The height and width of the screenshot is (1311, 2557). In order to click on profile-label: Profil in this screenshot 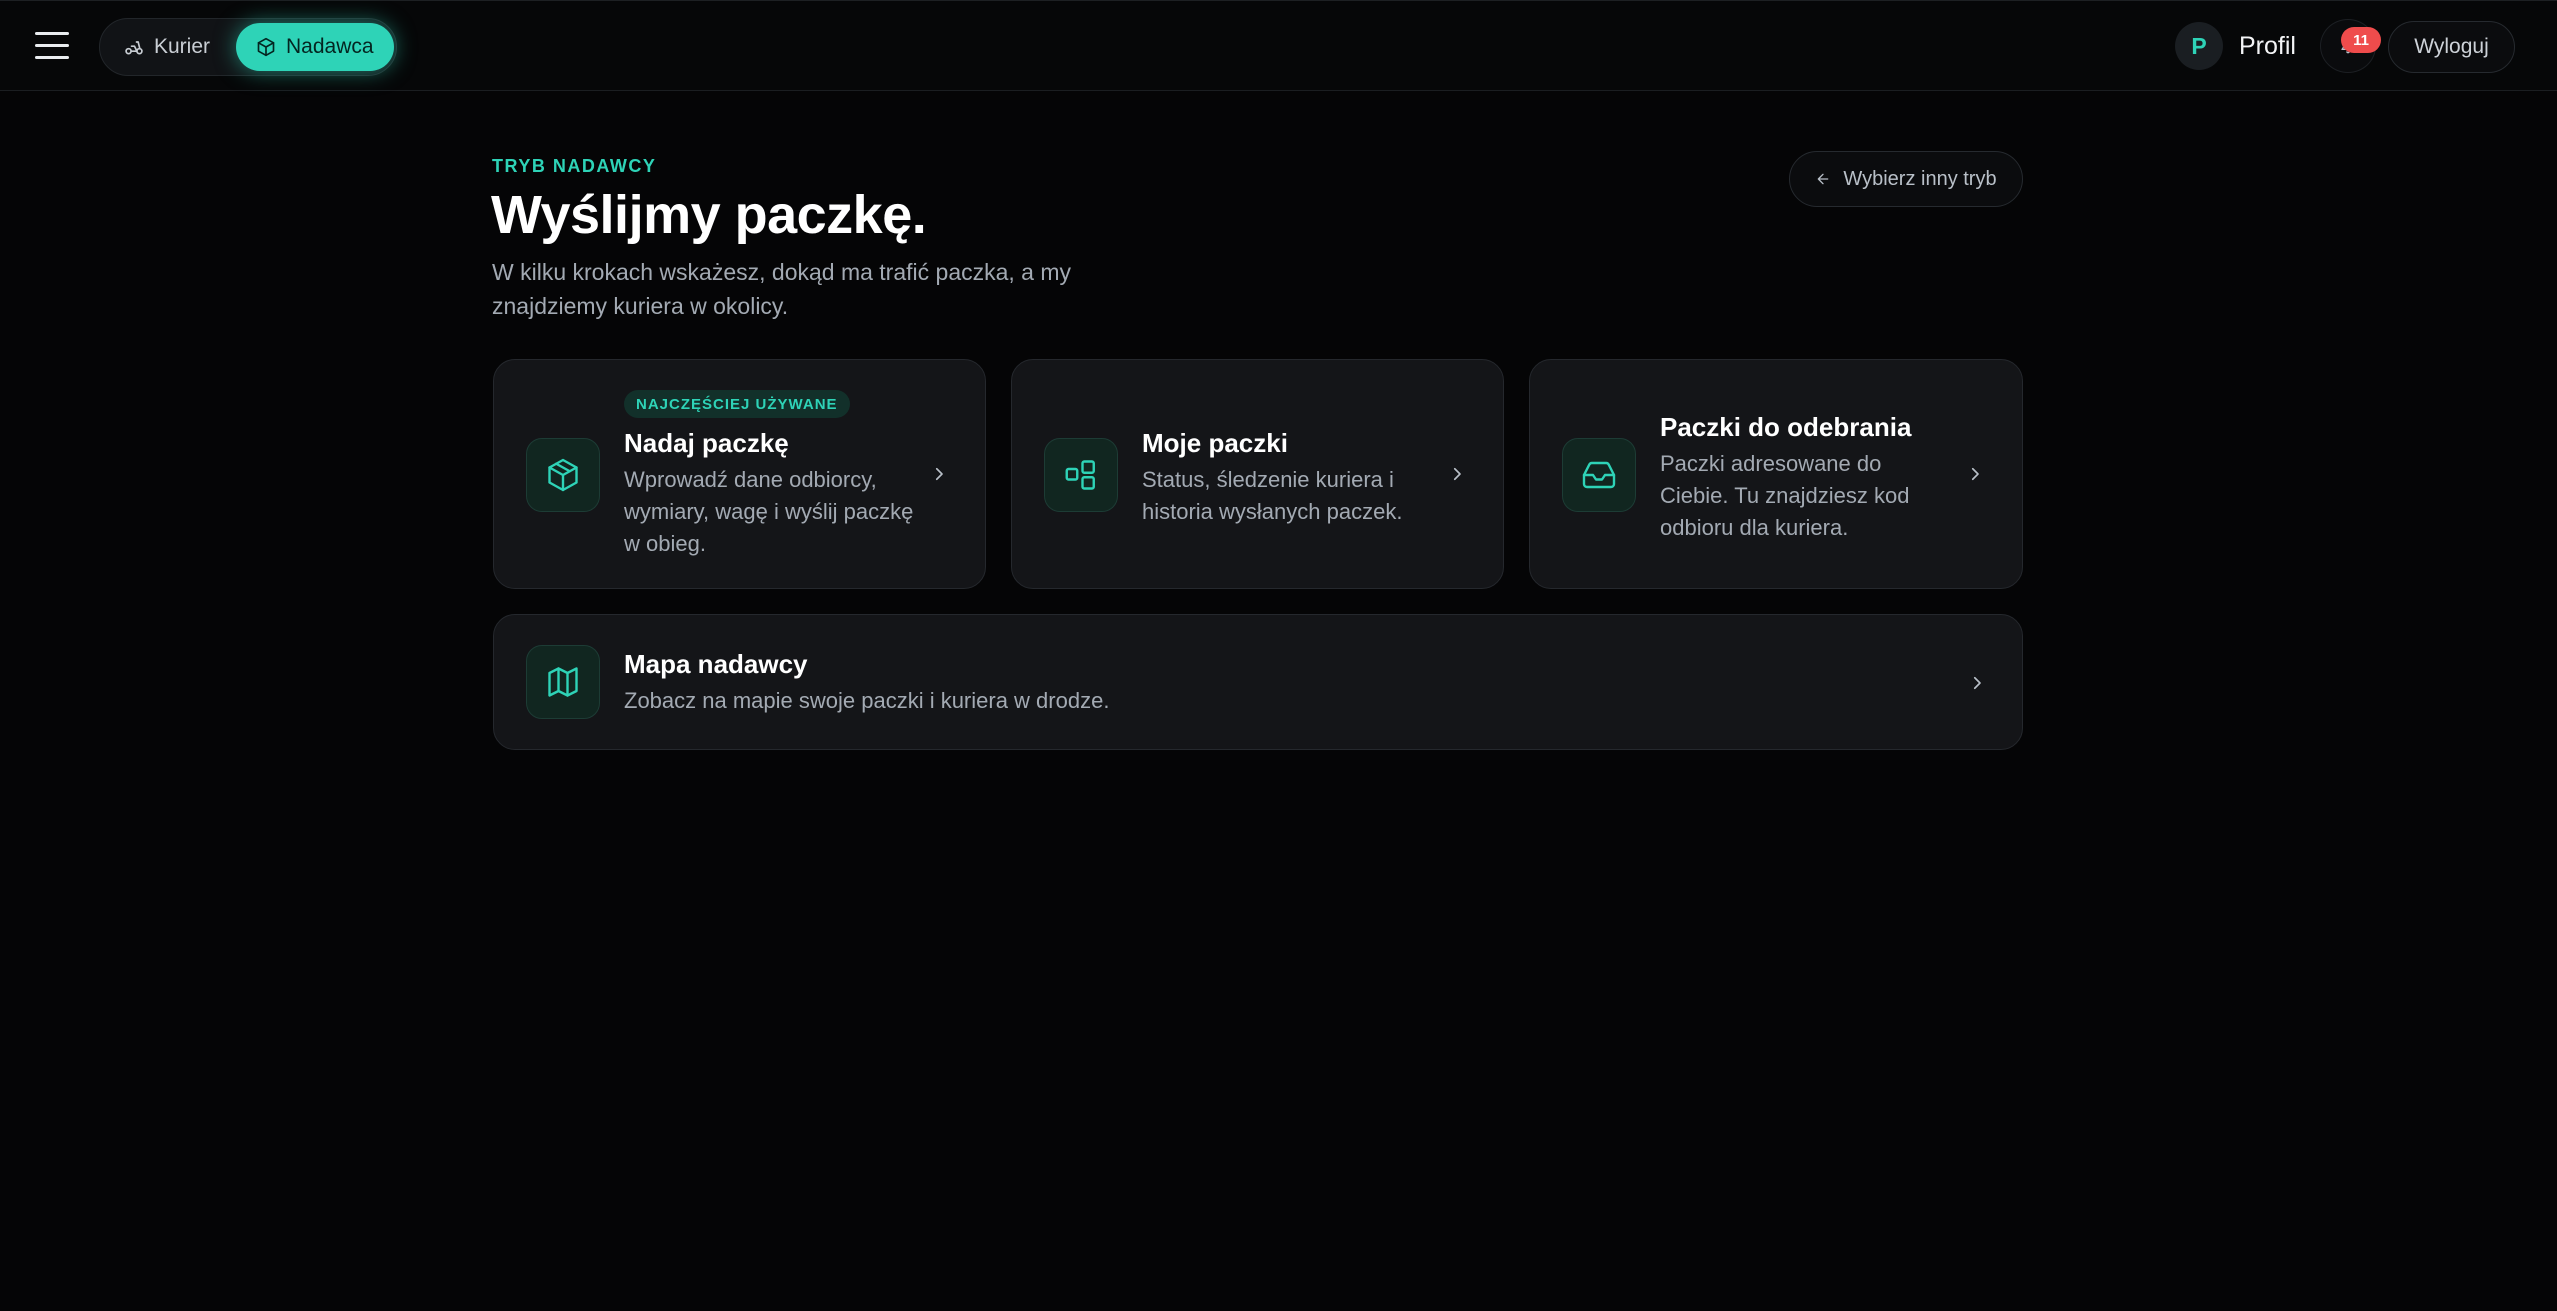, I will do `click(2267, 45)`.